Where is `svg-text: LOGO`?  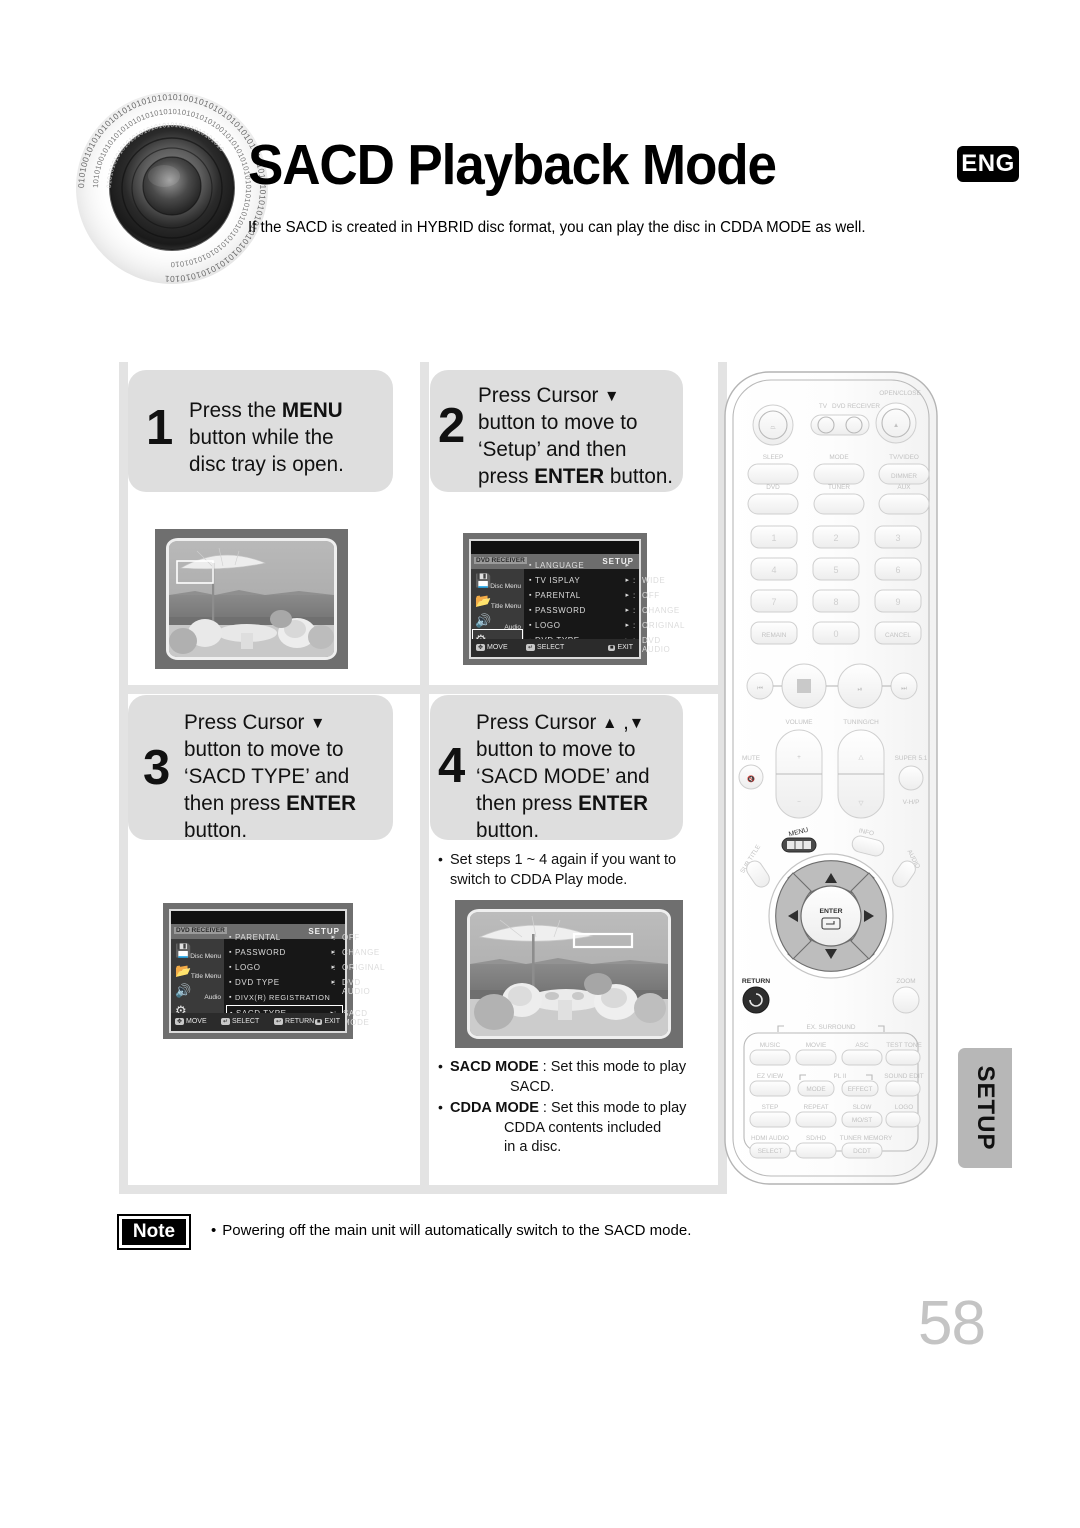 svg-text: LOGO is located at coordinates (904, 1107).